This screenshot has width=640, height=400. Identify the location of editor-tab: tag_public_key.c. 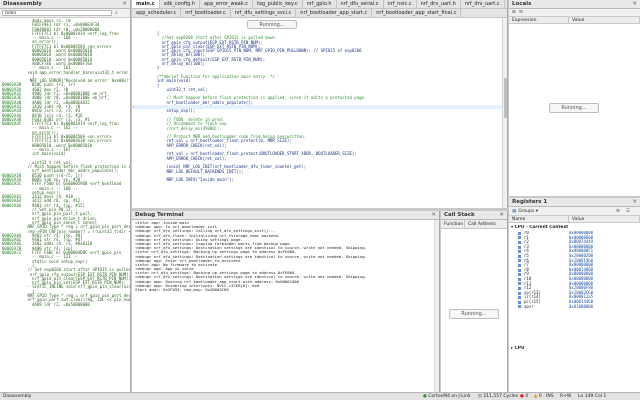
(278, 4).